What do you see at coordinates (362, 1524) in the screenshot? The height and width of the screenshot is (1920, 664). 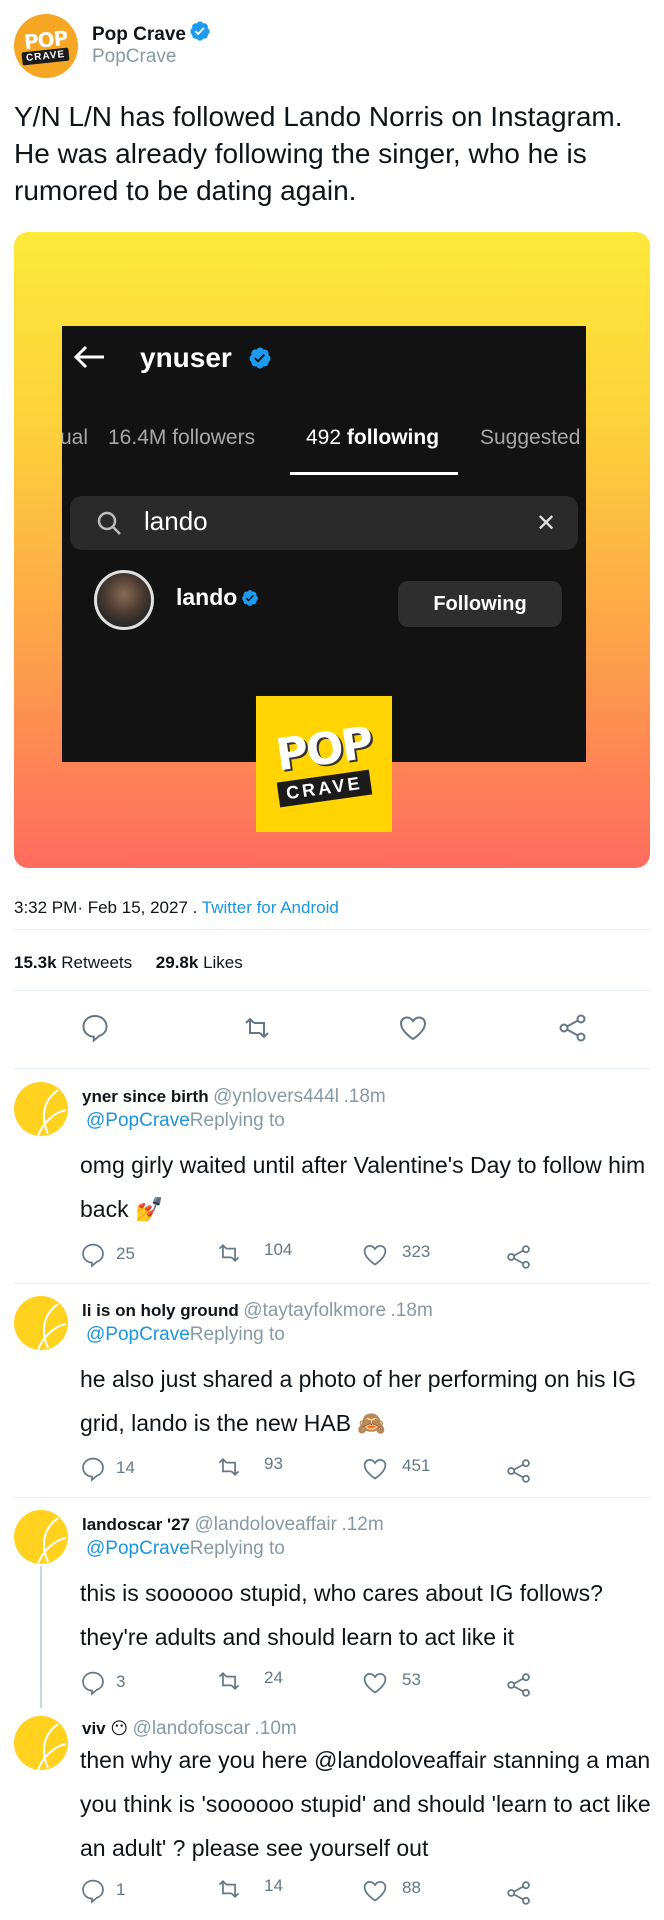 I see `reply-time: .12m` at bounding box center [362, 1524].